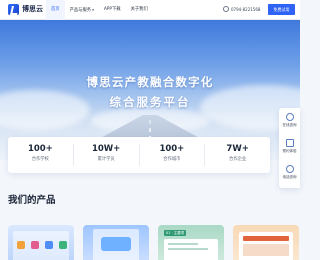 The image size is (320, 260). What do you see at coordinates (237, 149) in the screenshot?
I see `stat-value: 7W+` at bounding box center [237, 149].